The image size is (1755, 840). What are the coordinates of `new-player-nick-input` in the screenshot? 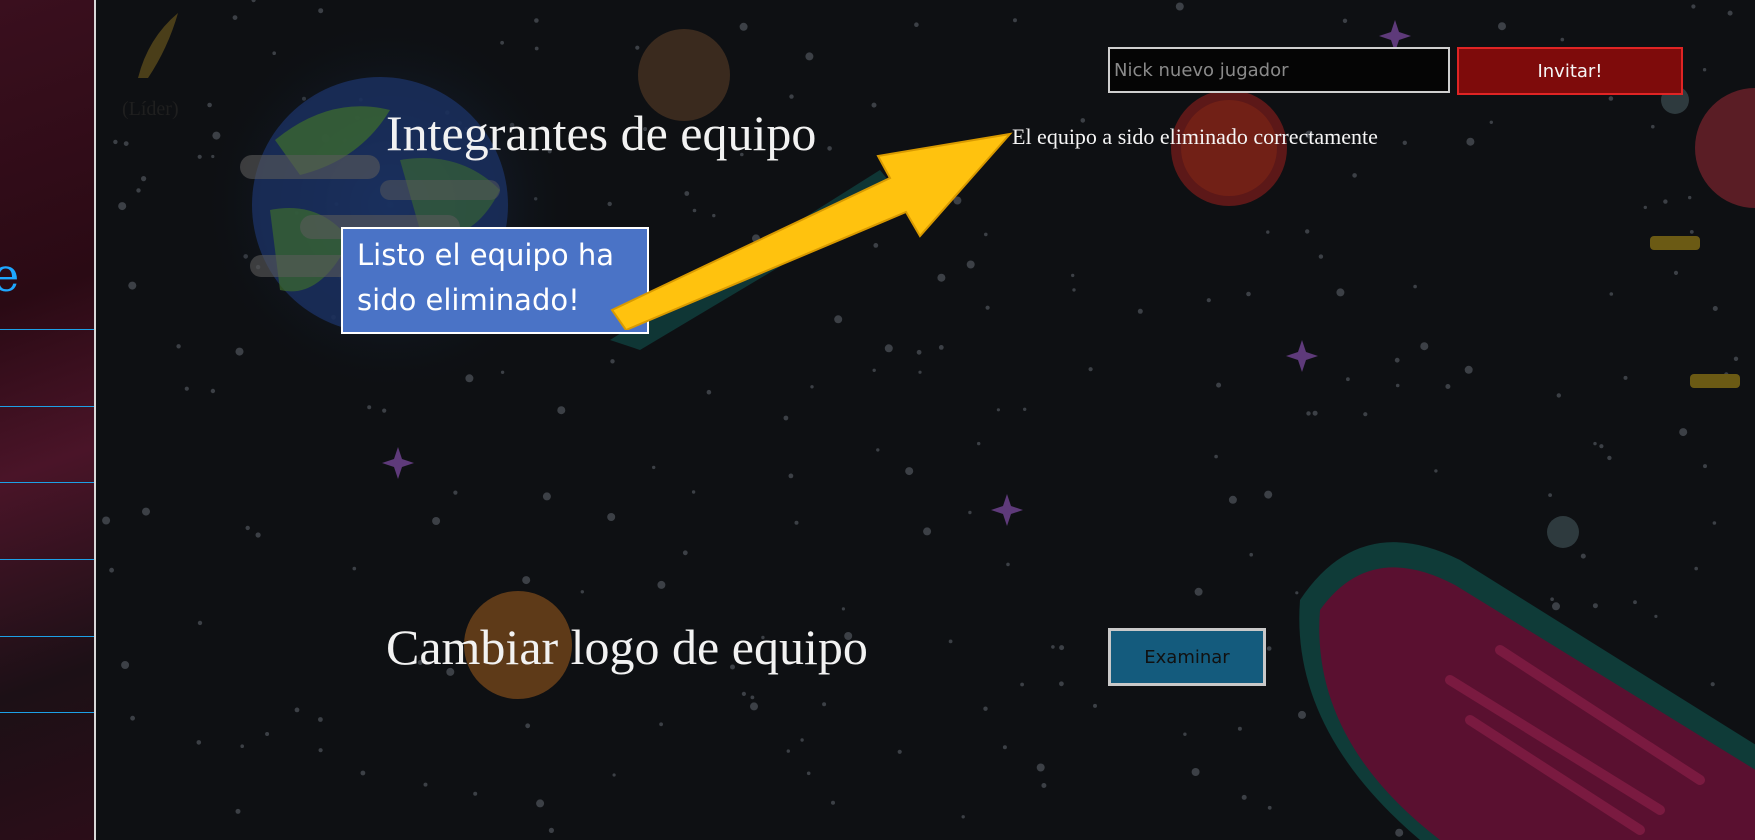 It's located at (1279, 70).